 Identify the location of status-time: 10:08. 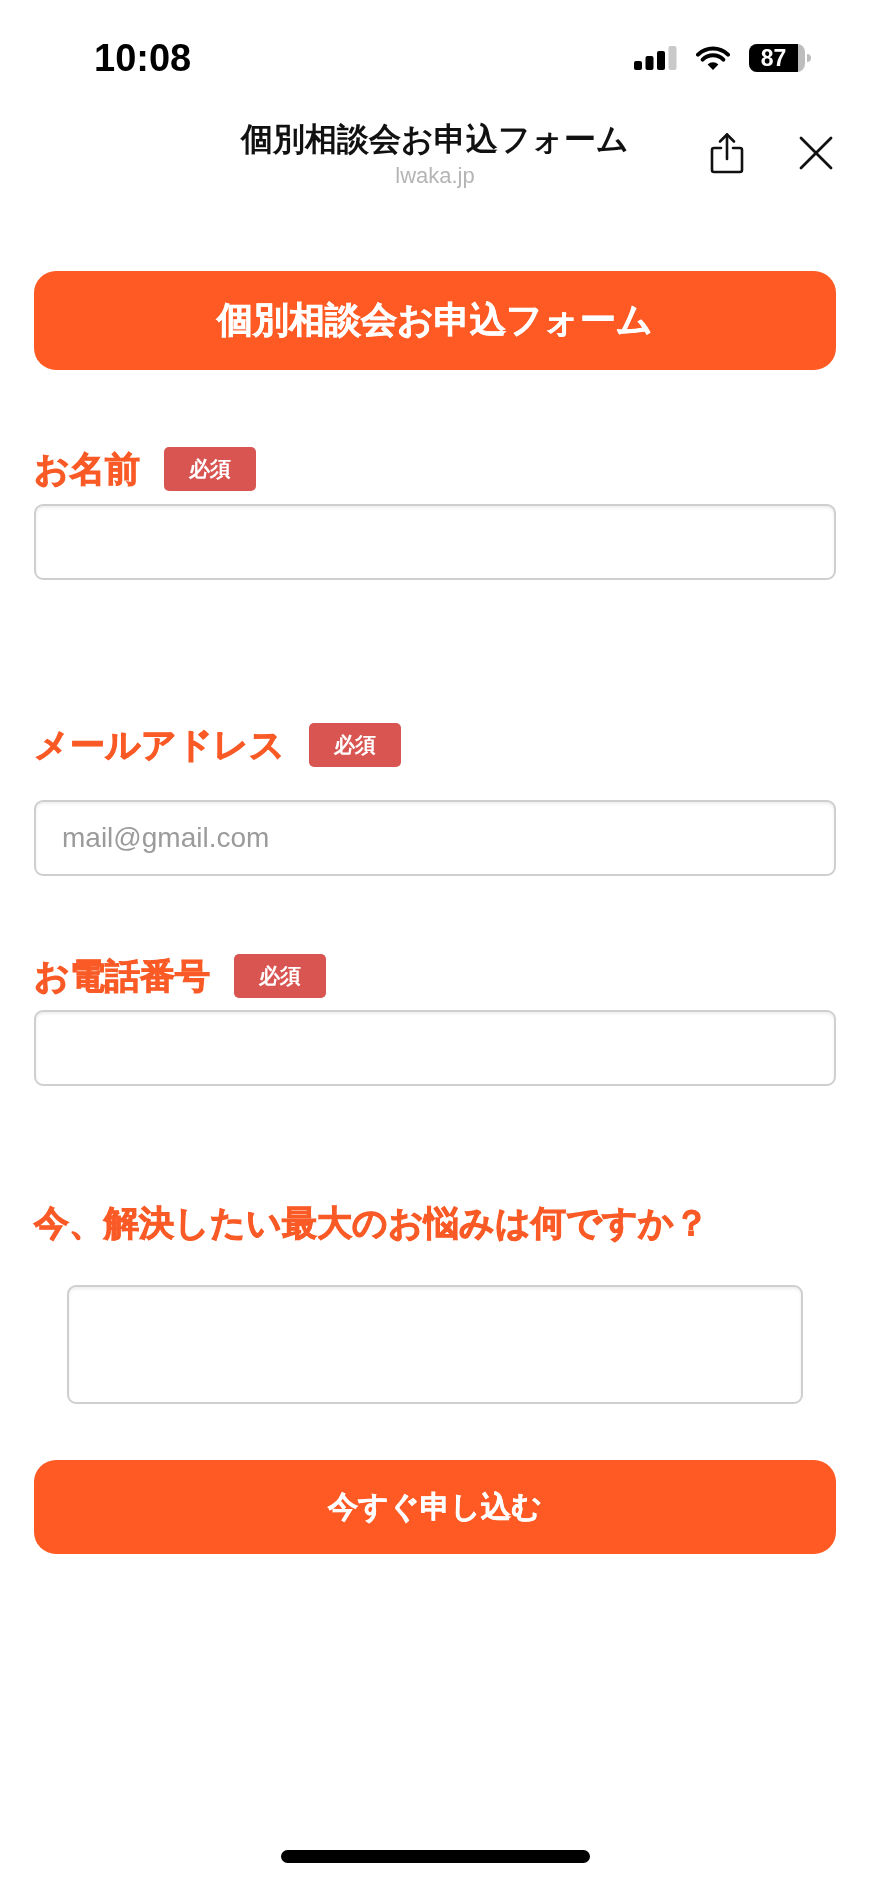
(143, 58).